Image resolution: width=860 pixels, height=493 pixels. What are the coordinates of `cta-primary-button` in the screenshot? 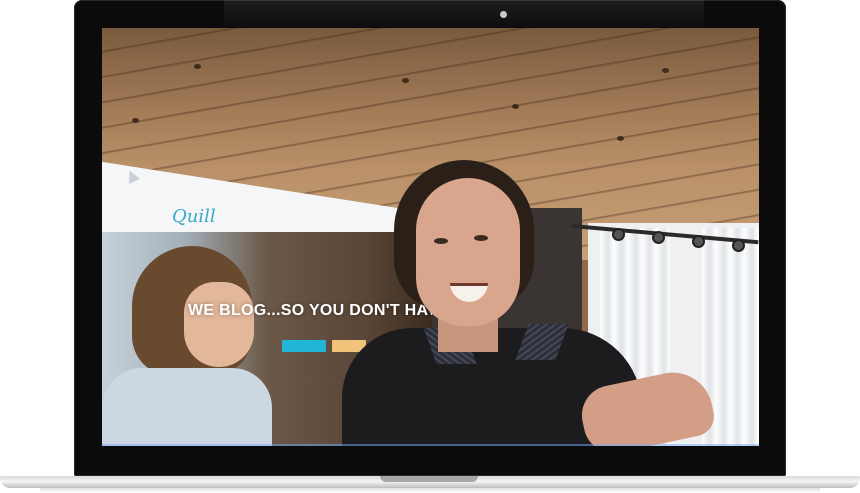 It's located at (304, 346).